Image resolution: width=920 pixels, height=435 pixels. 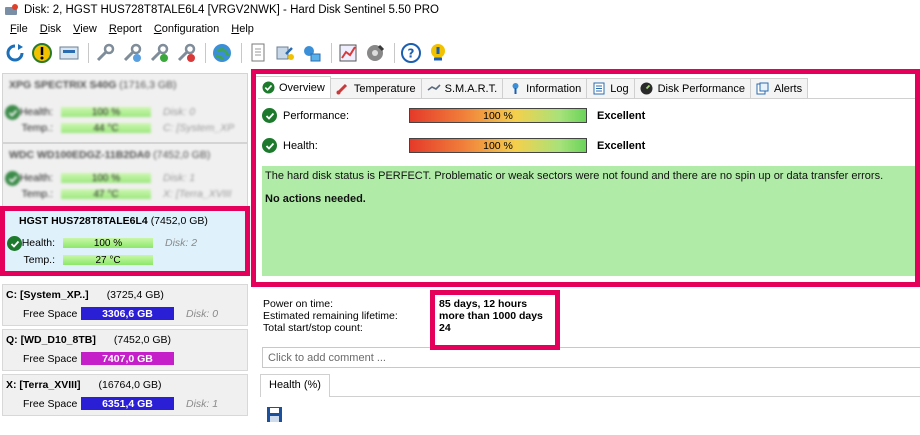 I want to click on health-graph-area: Health (%), so click(x=590, y=404).